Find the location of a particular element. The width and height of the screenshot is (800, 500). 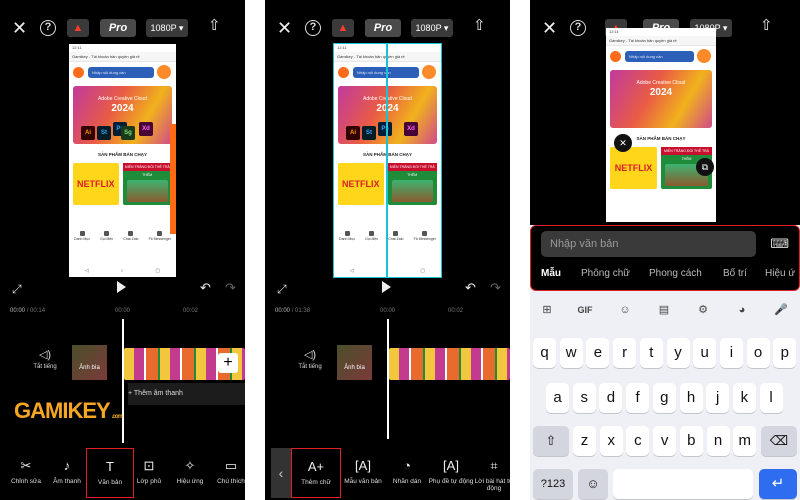

nav-item: Chat Zalo is located at coordinates (395, 238).